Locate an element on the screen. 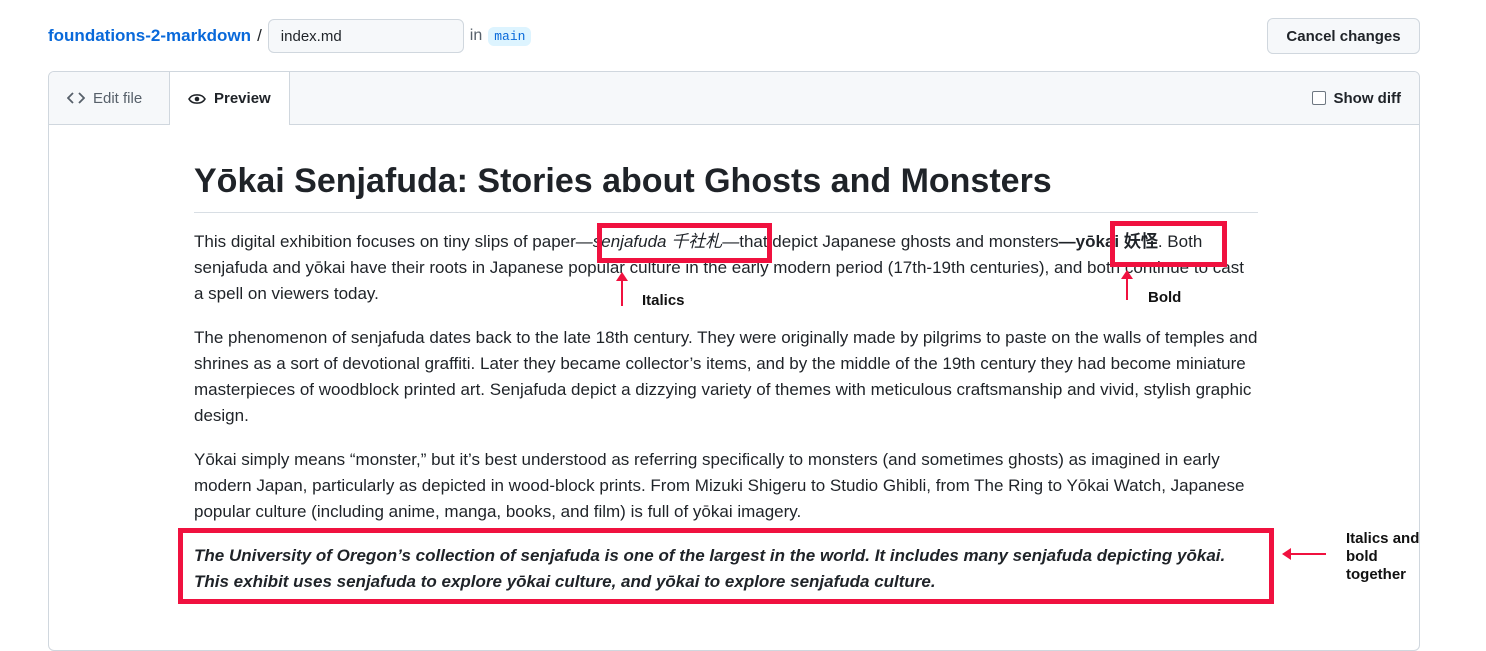 The width and height of the screenshot is (1486, 651). tab-edit-file: Edit file is located at coordinates (109, 98).